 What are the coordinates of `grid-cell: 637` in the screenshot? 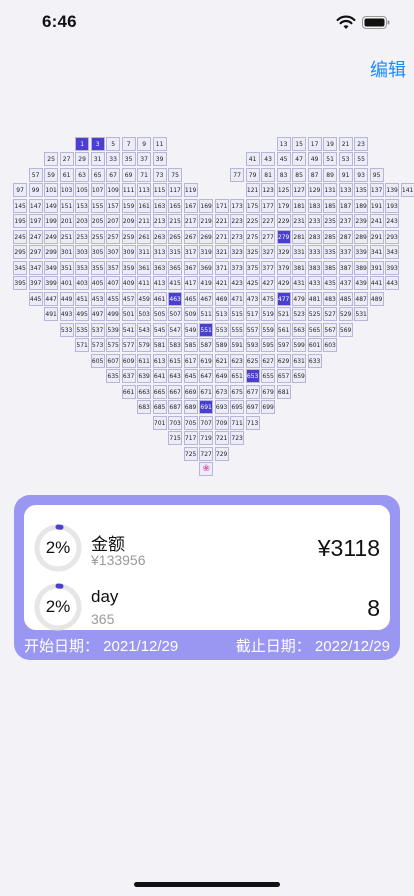 It's located at (128, 376).